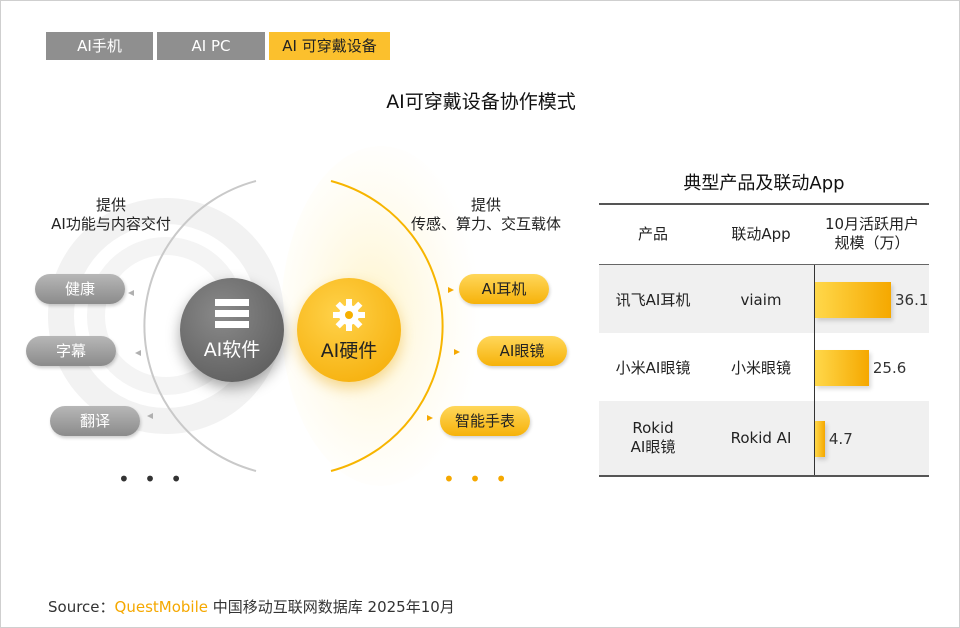 The image size is (960, 628). I want to click on hardware-item-ai-glasses: AI眼镜, so click(522, 351).